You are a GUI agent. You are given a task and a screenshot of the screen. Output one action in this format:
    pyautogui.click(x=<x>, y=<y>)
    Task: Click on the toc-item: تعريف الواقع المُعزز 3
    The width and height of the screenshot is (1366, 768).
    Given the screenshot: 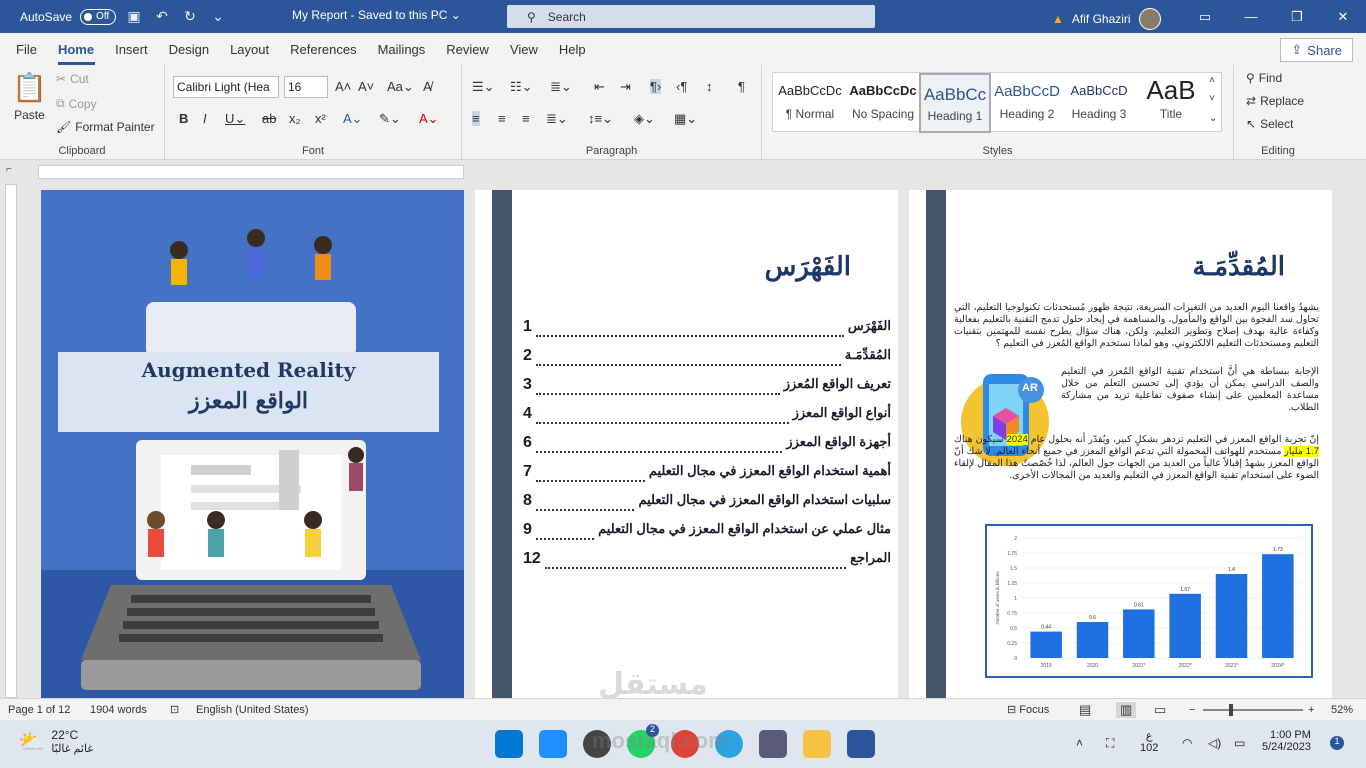 What is the action you would take?
    pyautogui.click(x=707, y=390)
    